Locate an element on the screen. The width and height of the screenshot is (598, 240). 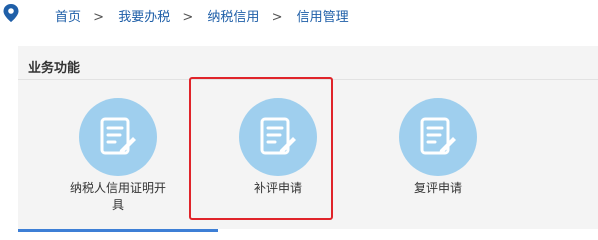
card-label: 复评申请 is located at coordinates (437, 188).